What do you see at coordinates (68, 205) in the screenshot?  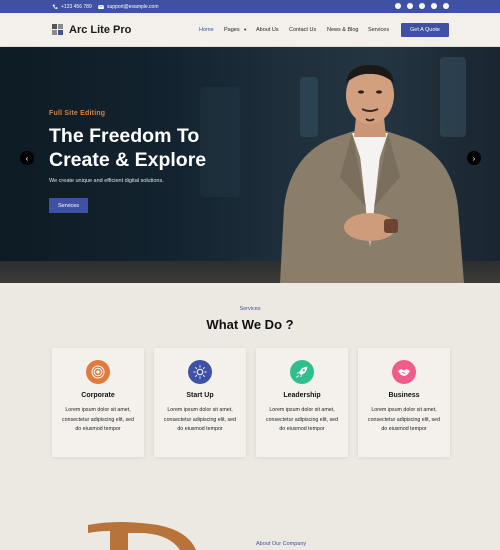 I see `hero-services-button: Services` at bounding box center [68, 205].